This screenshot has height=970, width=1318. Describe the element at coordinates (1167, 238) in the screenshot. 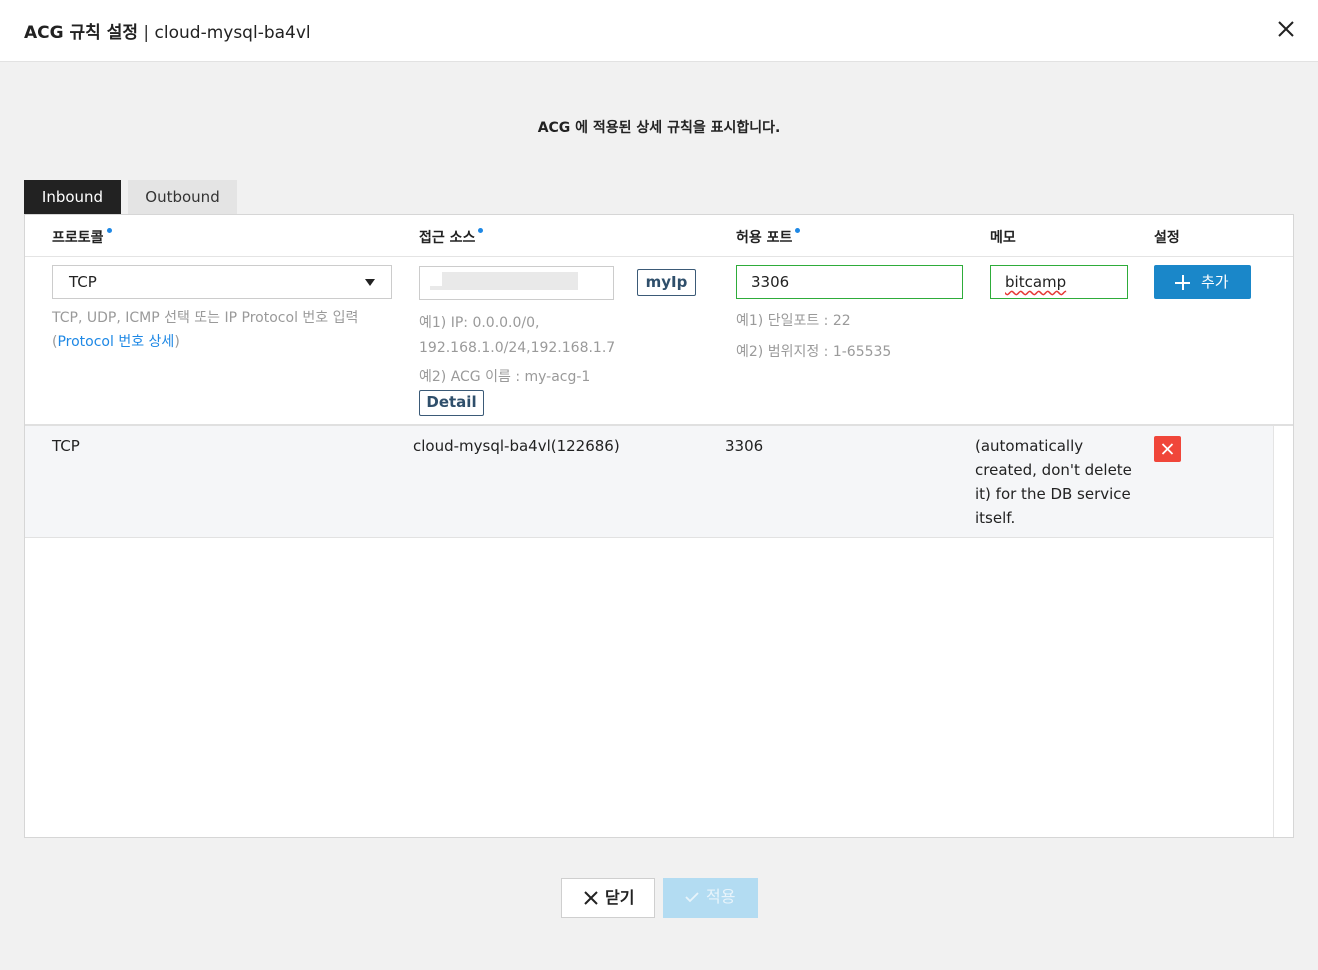

I see `column-header-settings: 설정` at that location.